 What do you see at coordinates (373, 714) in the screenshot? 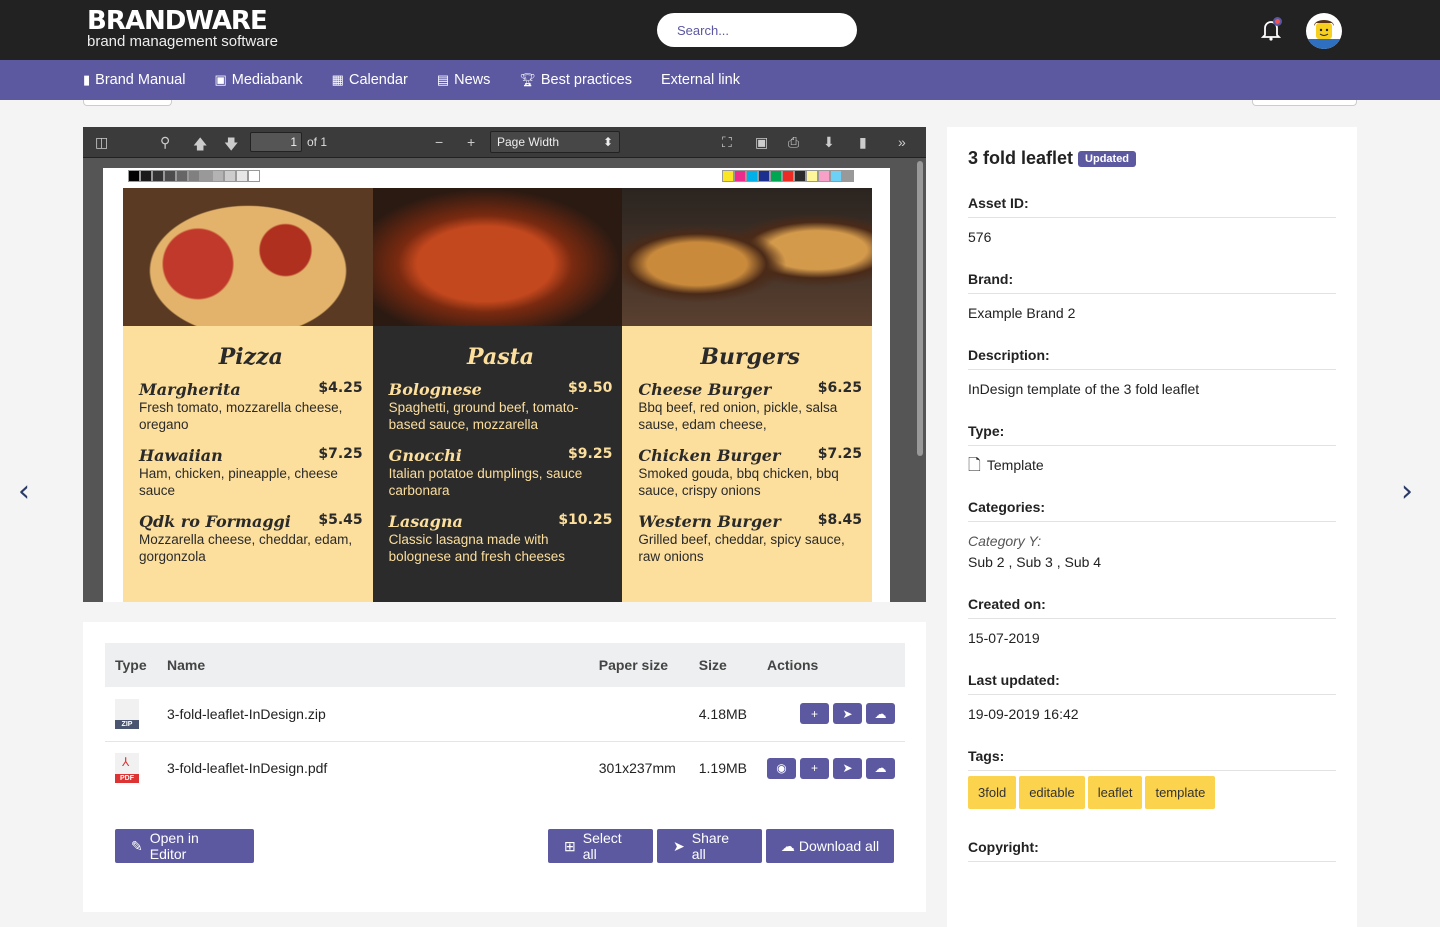
I see `file-name: 3-fold-leaflet-InDesign.zip` at bounding box center [373, 714].